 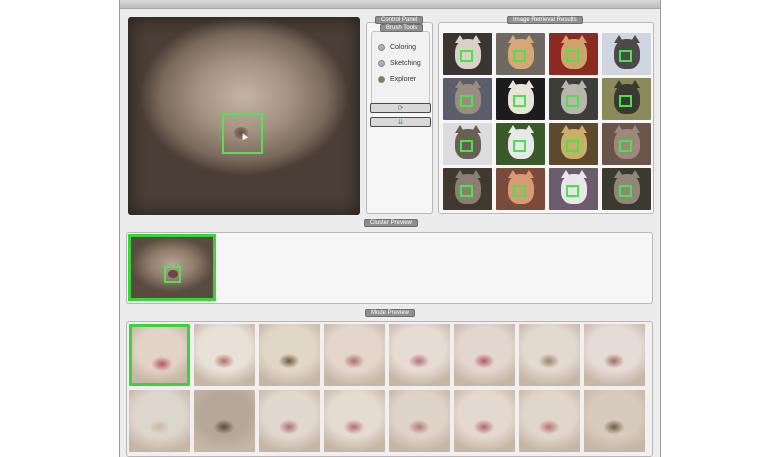 I want to click on title-bar, so click(x=390, y=4).